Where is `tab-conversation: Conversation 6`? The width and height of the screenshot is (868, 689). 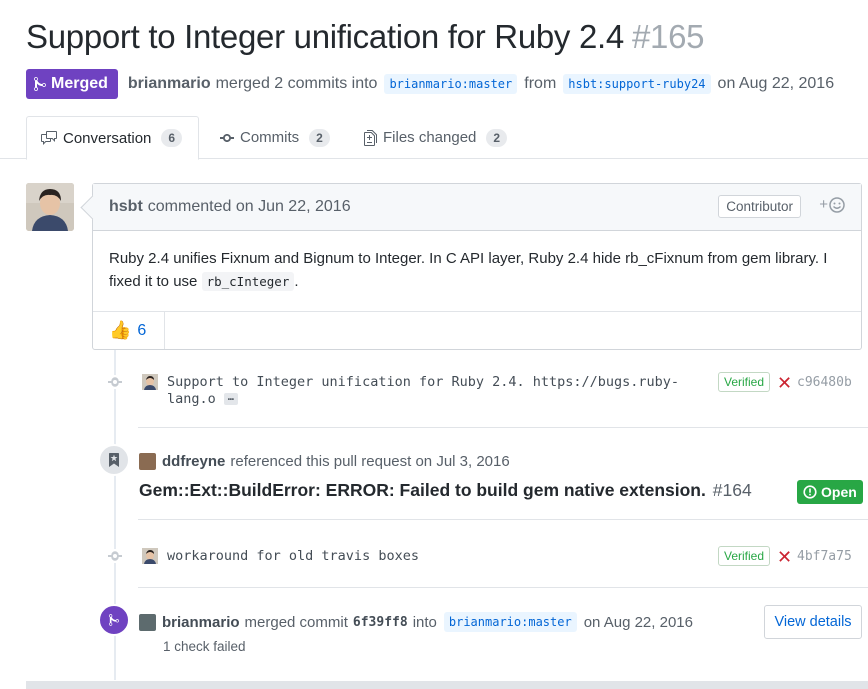
tab-conversation: Conversation 6 is located at coordinates (112, 138).